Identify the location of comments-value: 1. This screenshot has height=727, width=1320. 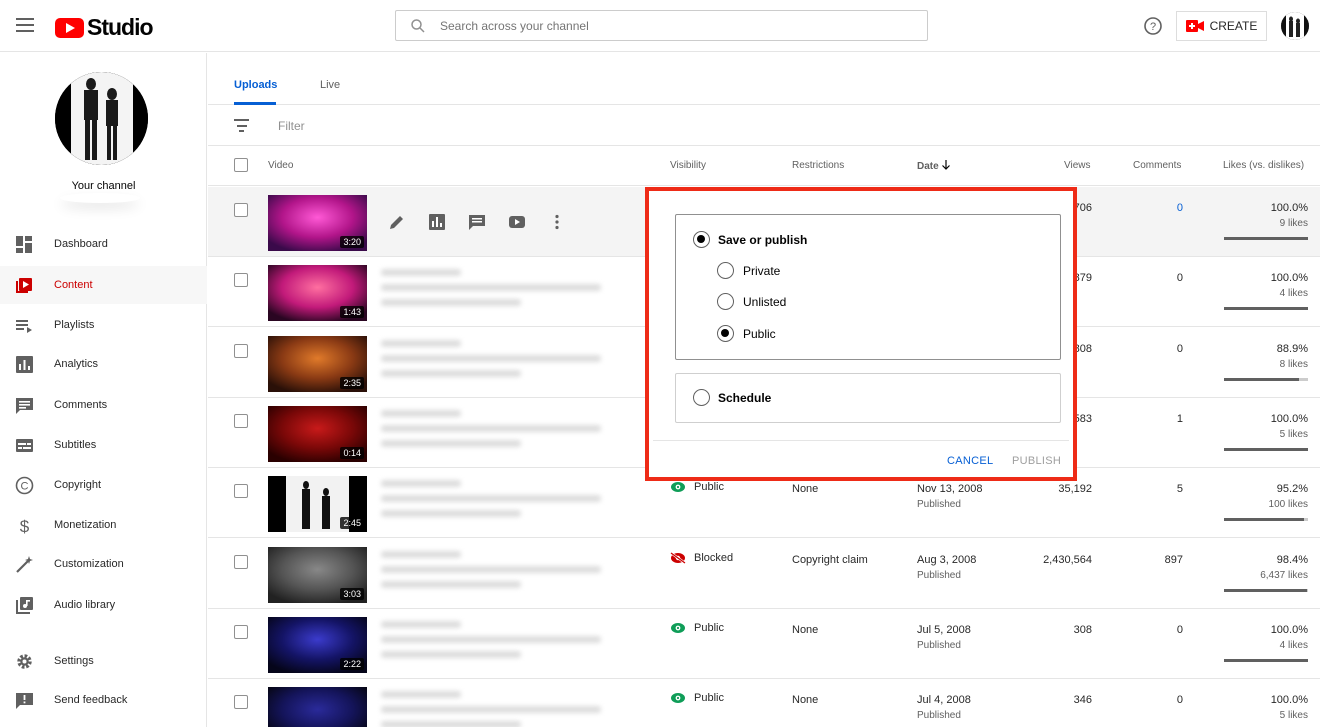
(1179, 419).